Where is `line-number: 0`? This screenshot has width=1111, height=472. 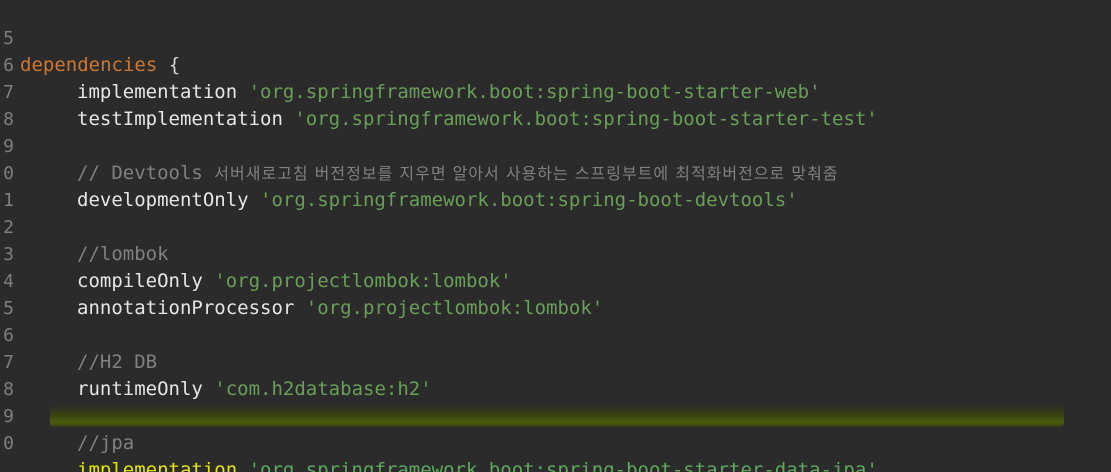
line-number: 0 is located at coordinates (8, 443).